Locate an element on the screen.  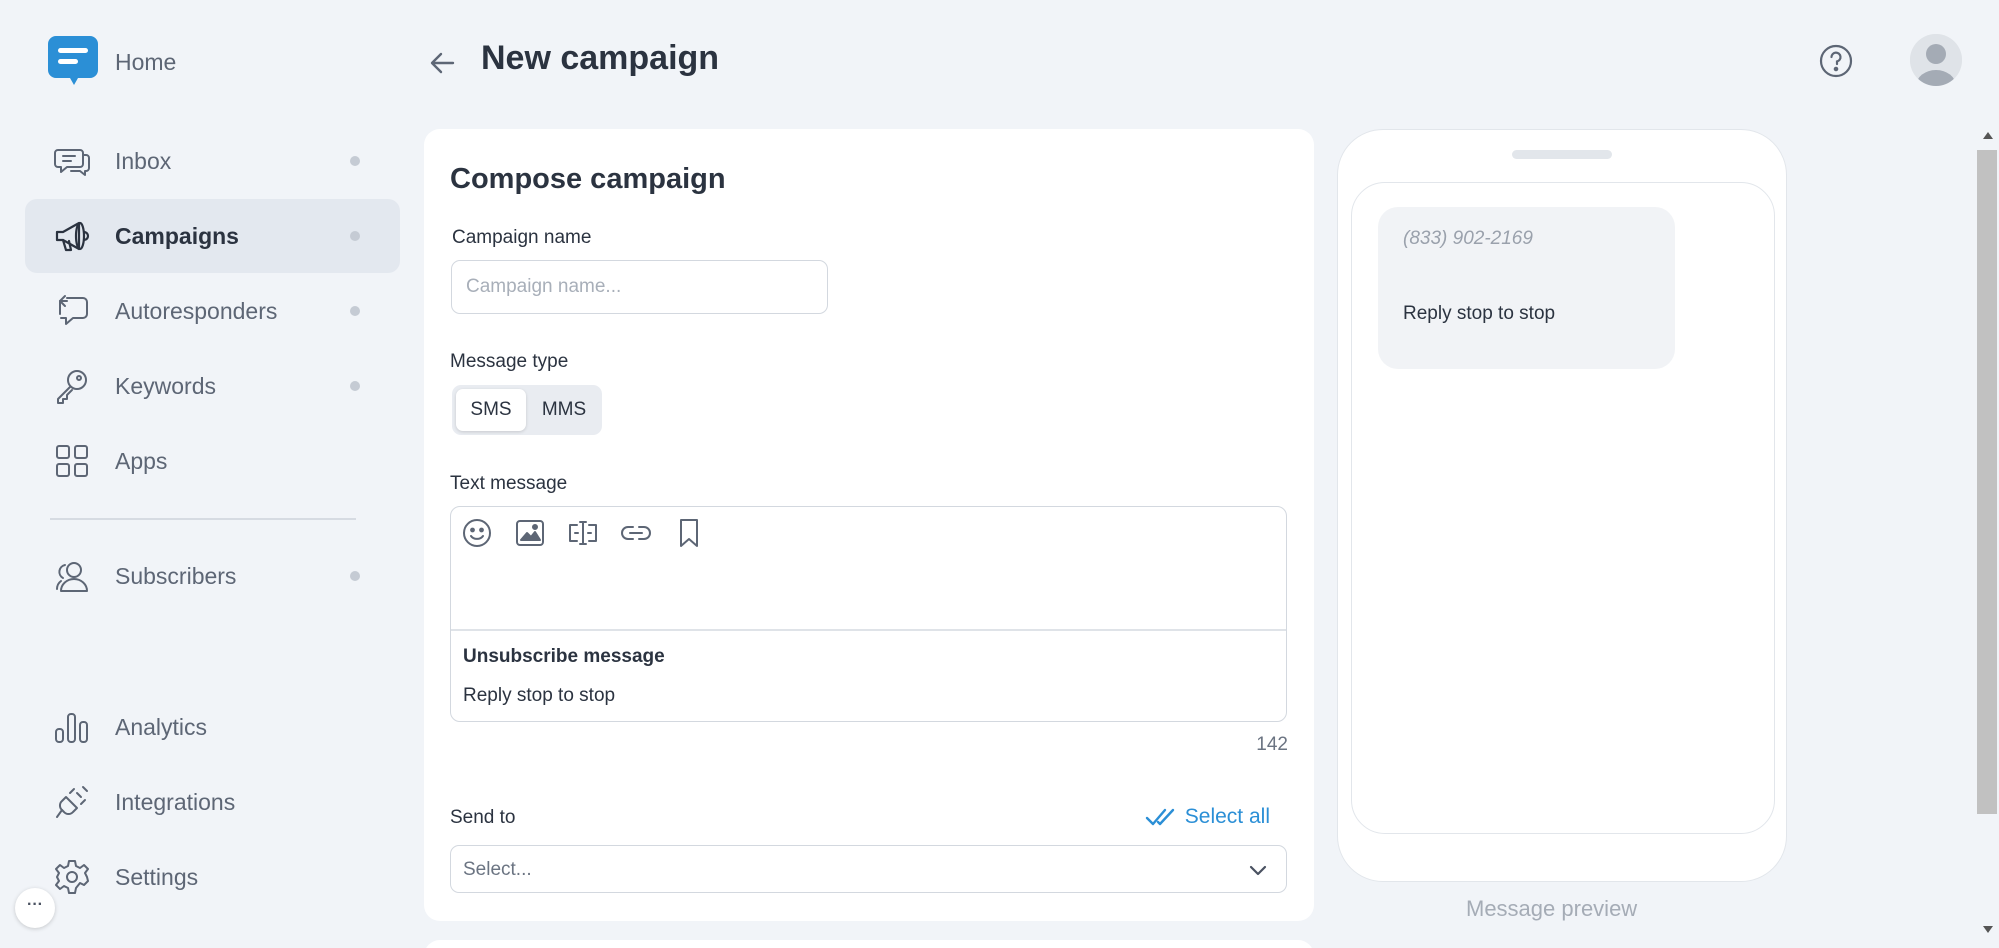
image-icon is located at coordinates (530, 533).